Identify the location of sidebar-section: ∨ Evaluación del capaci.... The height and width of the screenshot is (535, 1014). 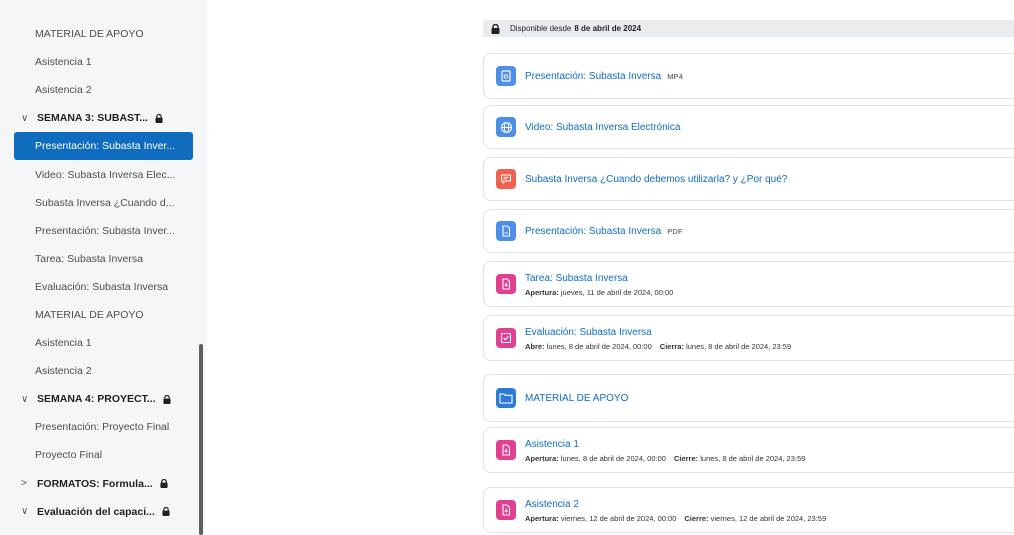
(103, 512).